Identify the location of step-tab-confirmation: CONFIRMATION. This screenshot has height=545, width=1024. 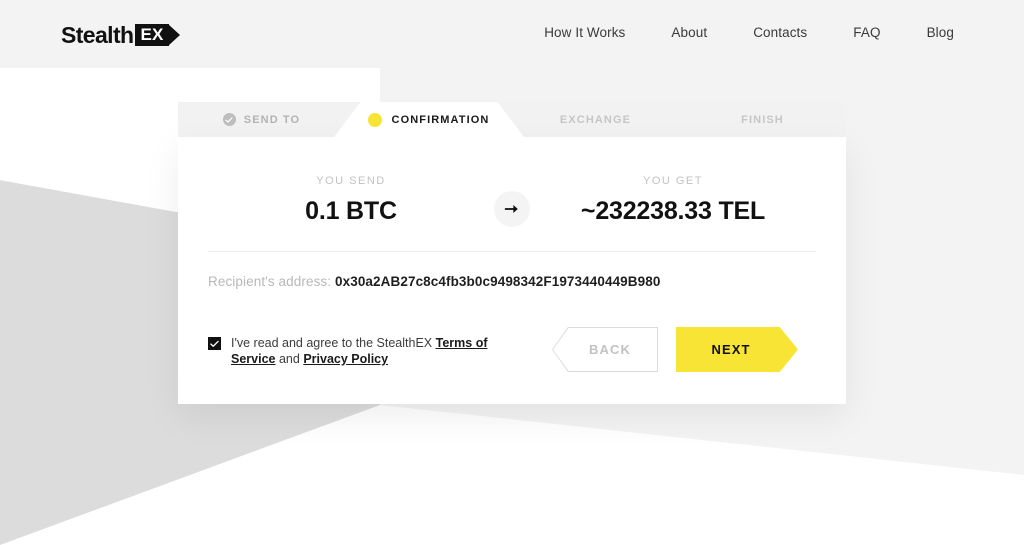
(428, 119).